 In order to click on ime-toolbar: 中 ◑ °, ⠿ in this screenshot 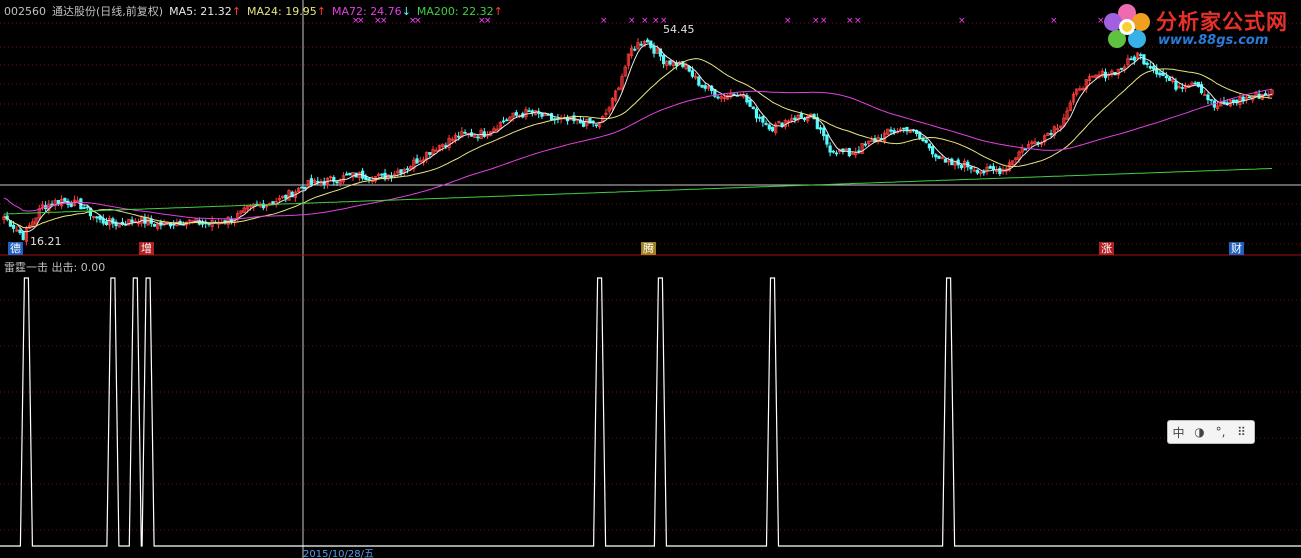, I will do `click(1211, 432)`.